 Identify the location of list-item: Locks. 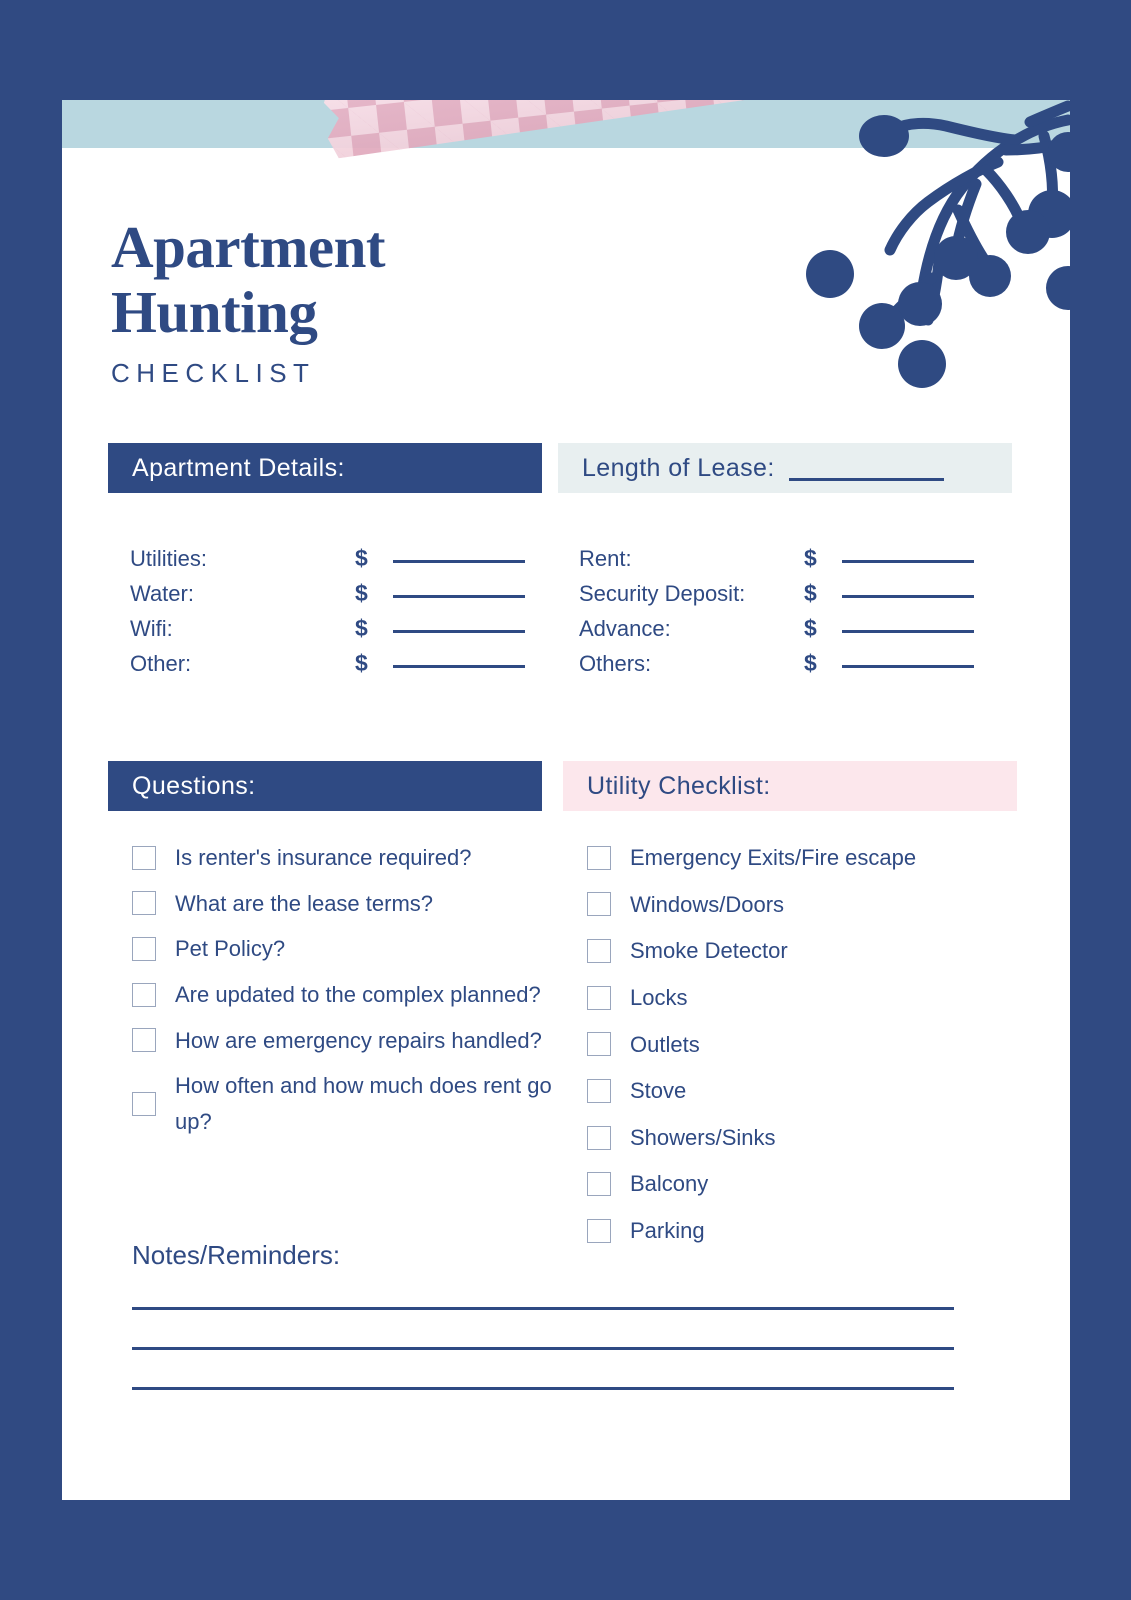
(802, 998).